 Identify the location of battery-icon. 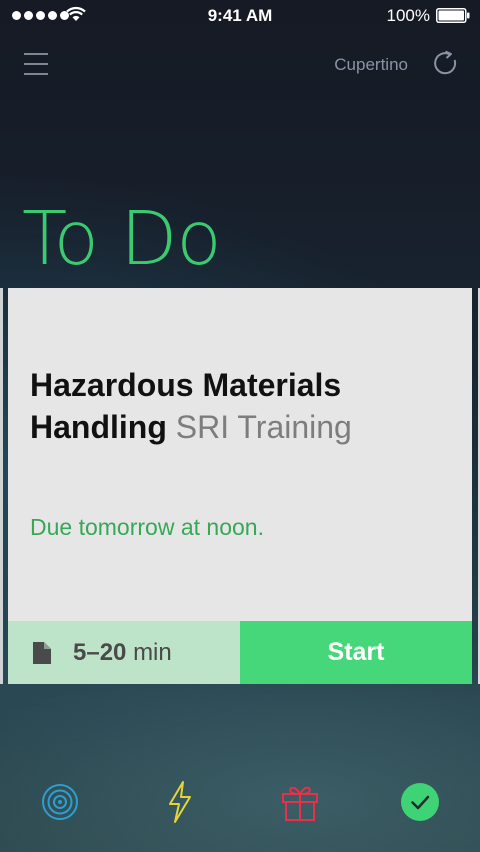
(453, 15).